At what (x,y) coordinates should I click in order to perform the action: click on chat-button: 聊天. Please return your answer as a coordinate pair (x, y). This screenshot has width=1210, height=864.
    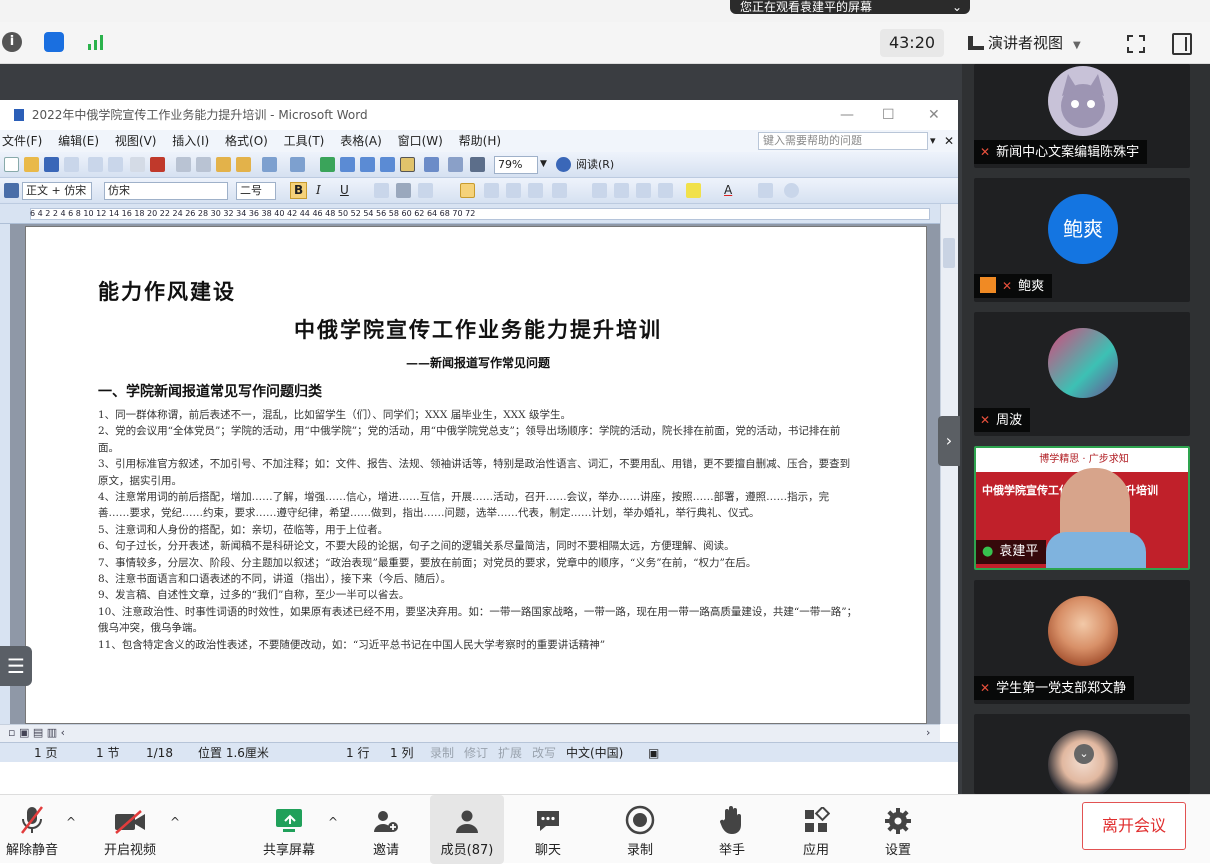
    Looking at the image, I should click on (548, 829).